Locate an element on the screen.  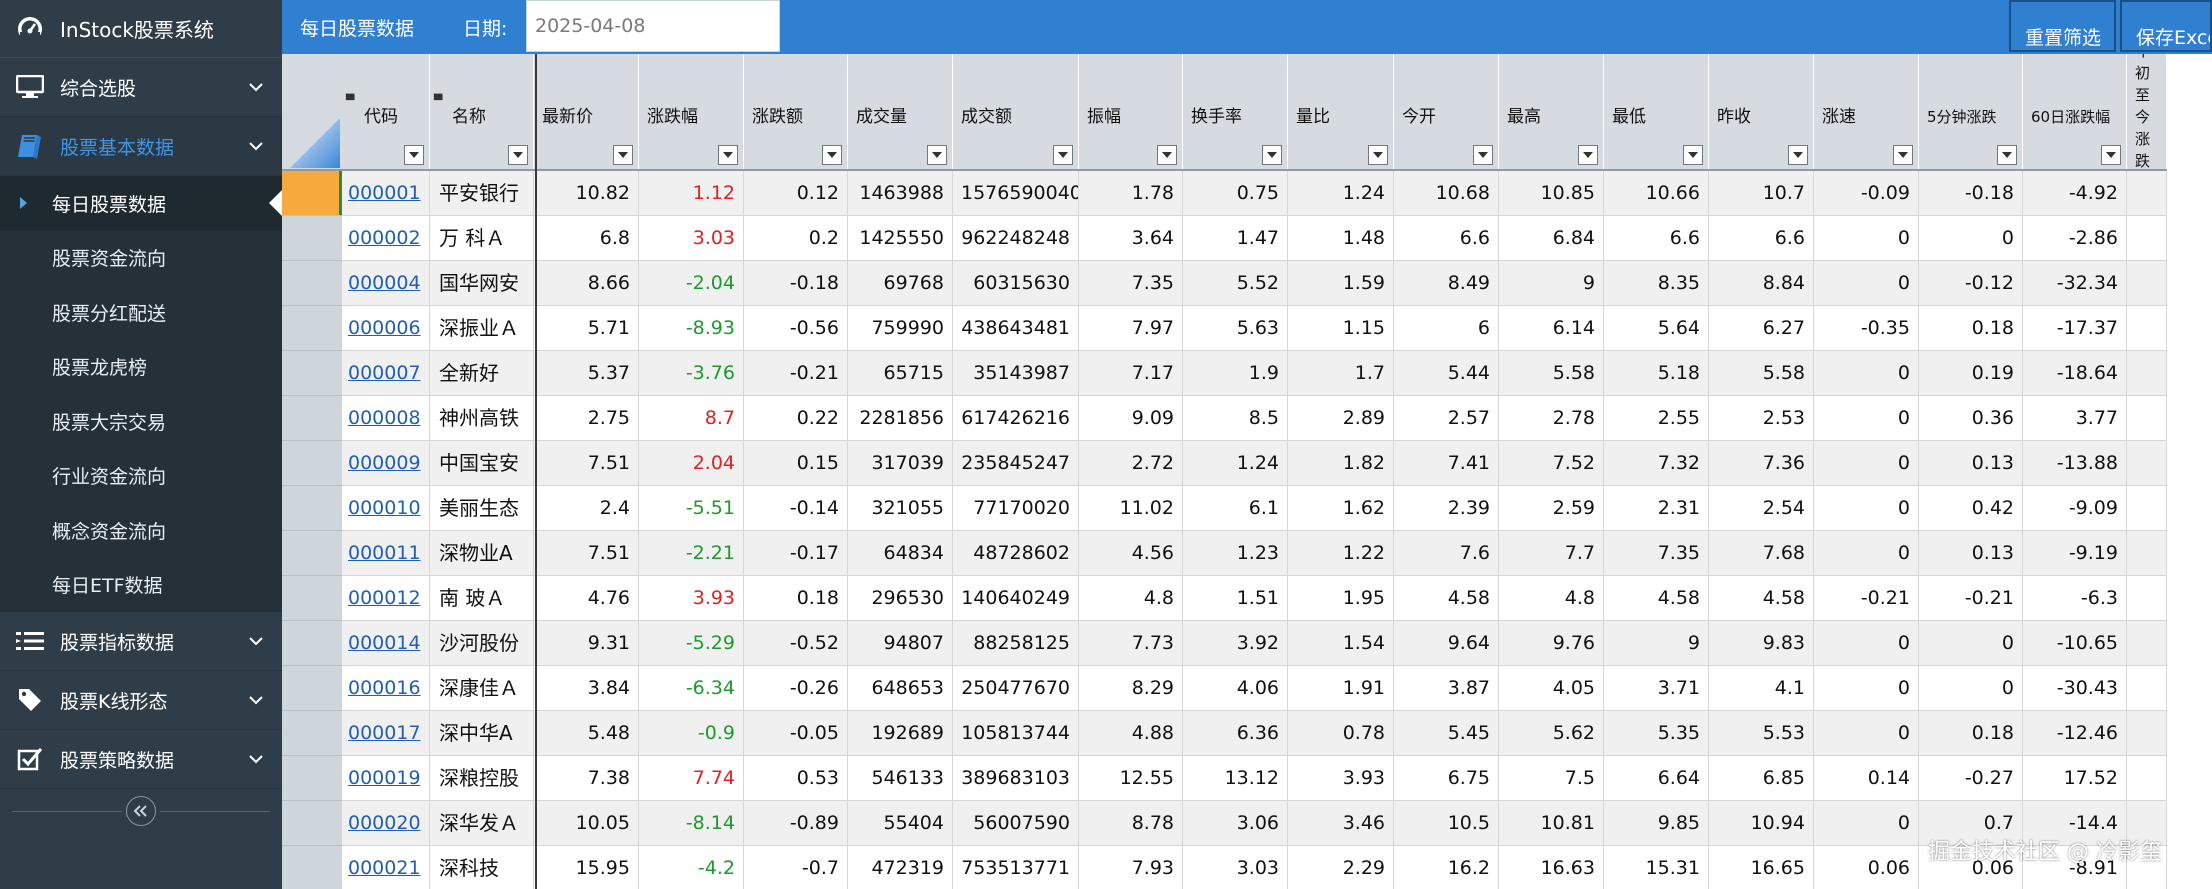
stock-code-link: 000009 is located at coordinates (386, 463).